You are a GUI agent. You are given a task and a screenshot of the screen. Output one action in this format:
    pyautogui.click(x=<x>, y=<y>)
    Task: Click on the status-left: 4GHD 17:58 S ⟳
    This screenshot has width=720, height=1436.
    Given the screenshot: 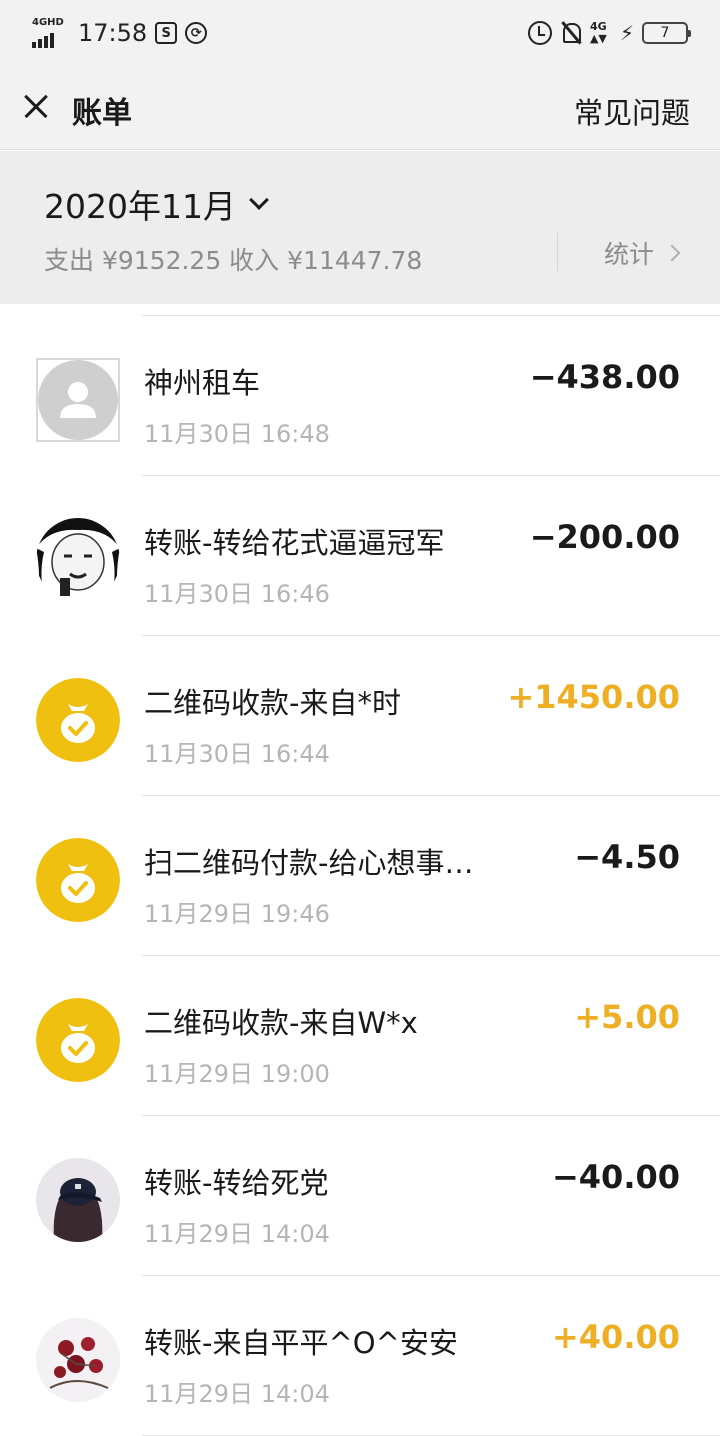 What is the action you would take?
    pyautogui.click(x=120, y=33)
    